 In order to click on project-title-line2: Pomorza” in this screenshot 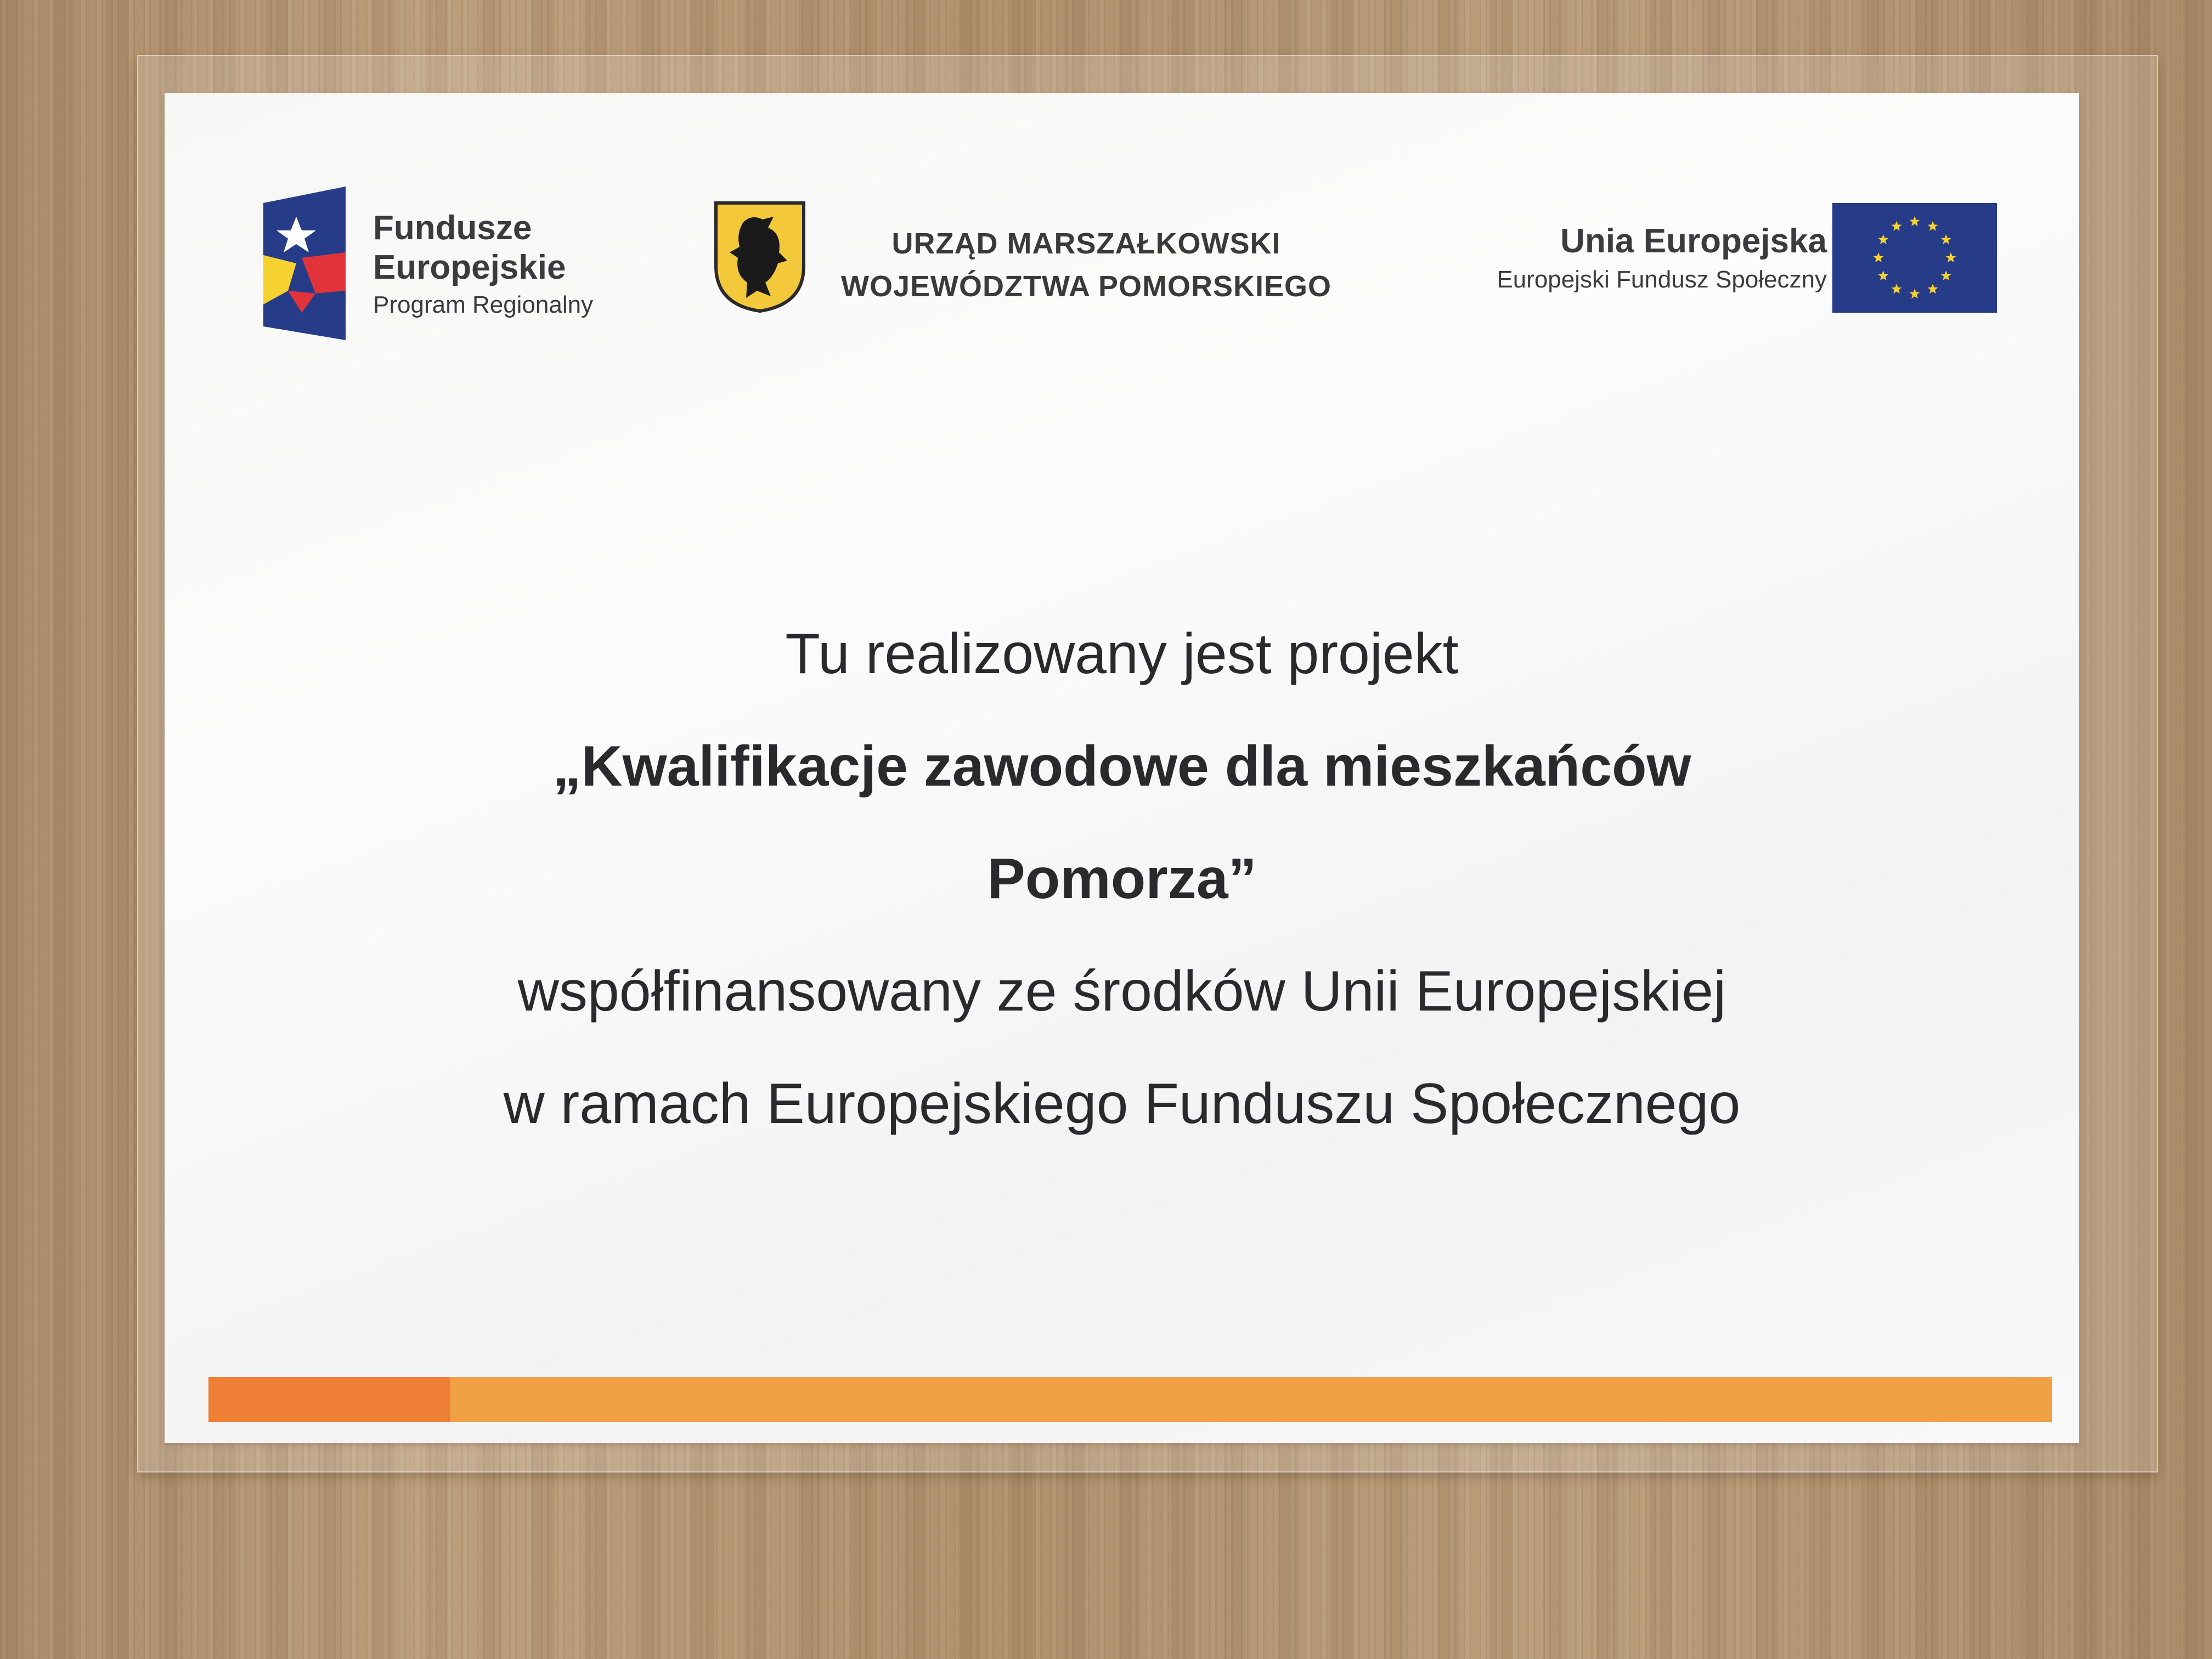, I will do `click(1122, 879)`.